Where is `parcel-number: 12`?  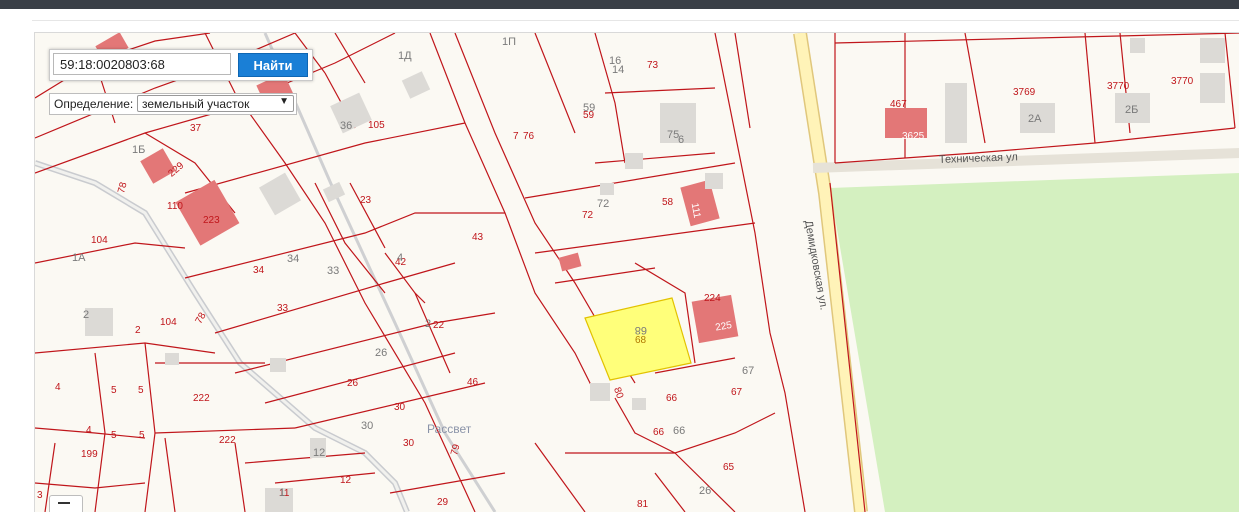
parcel-number: 12 is located at coordinates (346, 480).